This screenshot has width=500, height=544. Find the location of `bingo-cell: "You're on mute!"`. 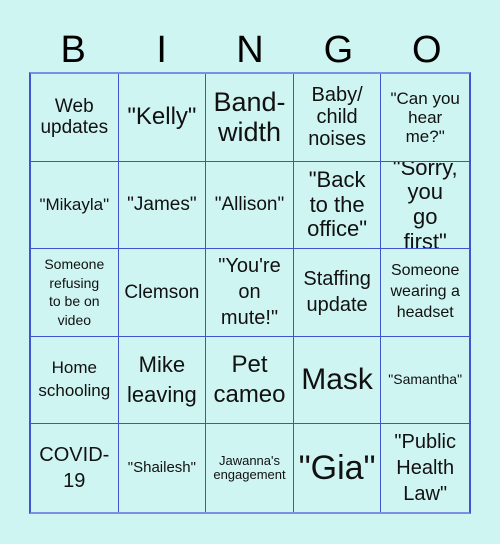

bingo-cell: "You're on mute!" is located at coordinates (250, 293).